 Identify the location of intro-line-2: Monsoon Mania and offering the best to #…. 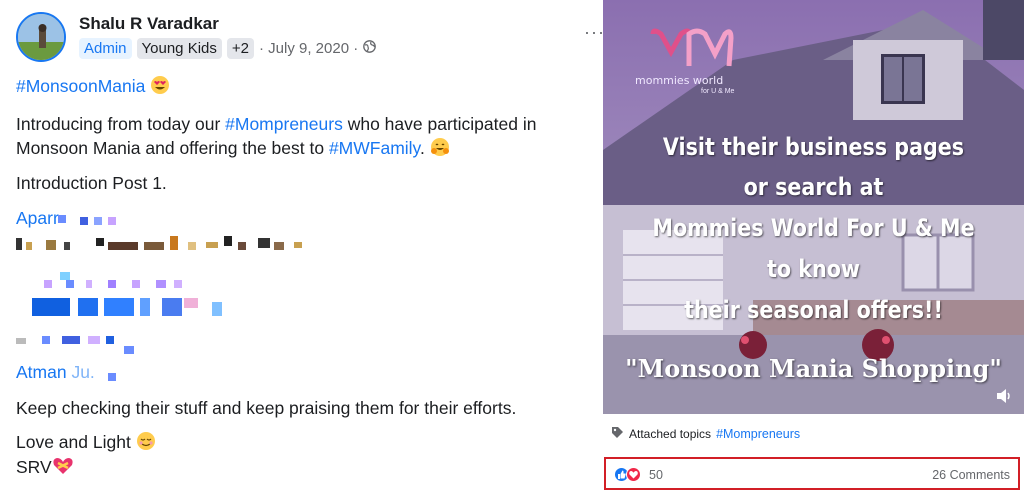
(233, 149).